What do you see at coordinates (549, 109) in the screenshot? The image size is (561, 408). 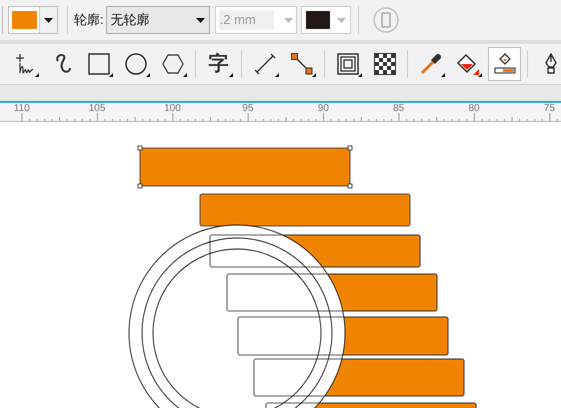 I see `ruler-label: 75` at bounding box center [549, 109].